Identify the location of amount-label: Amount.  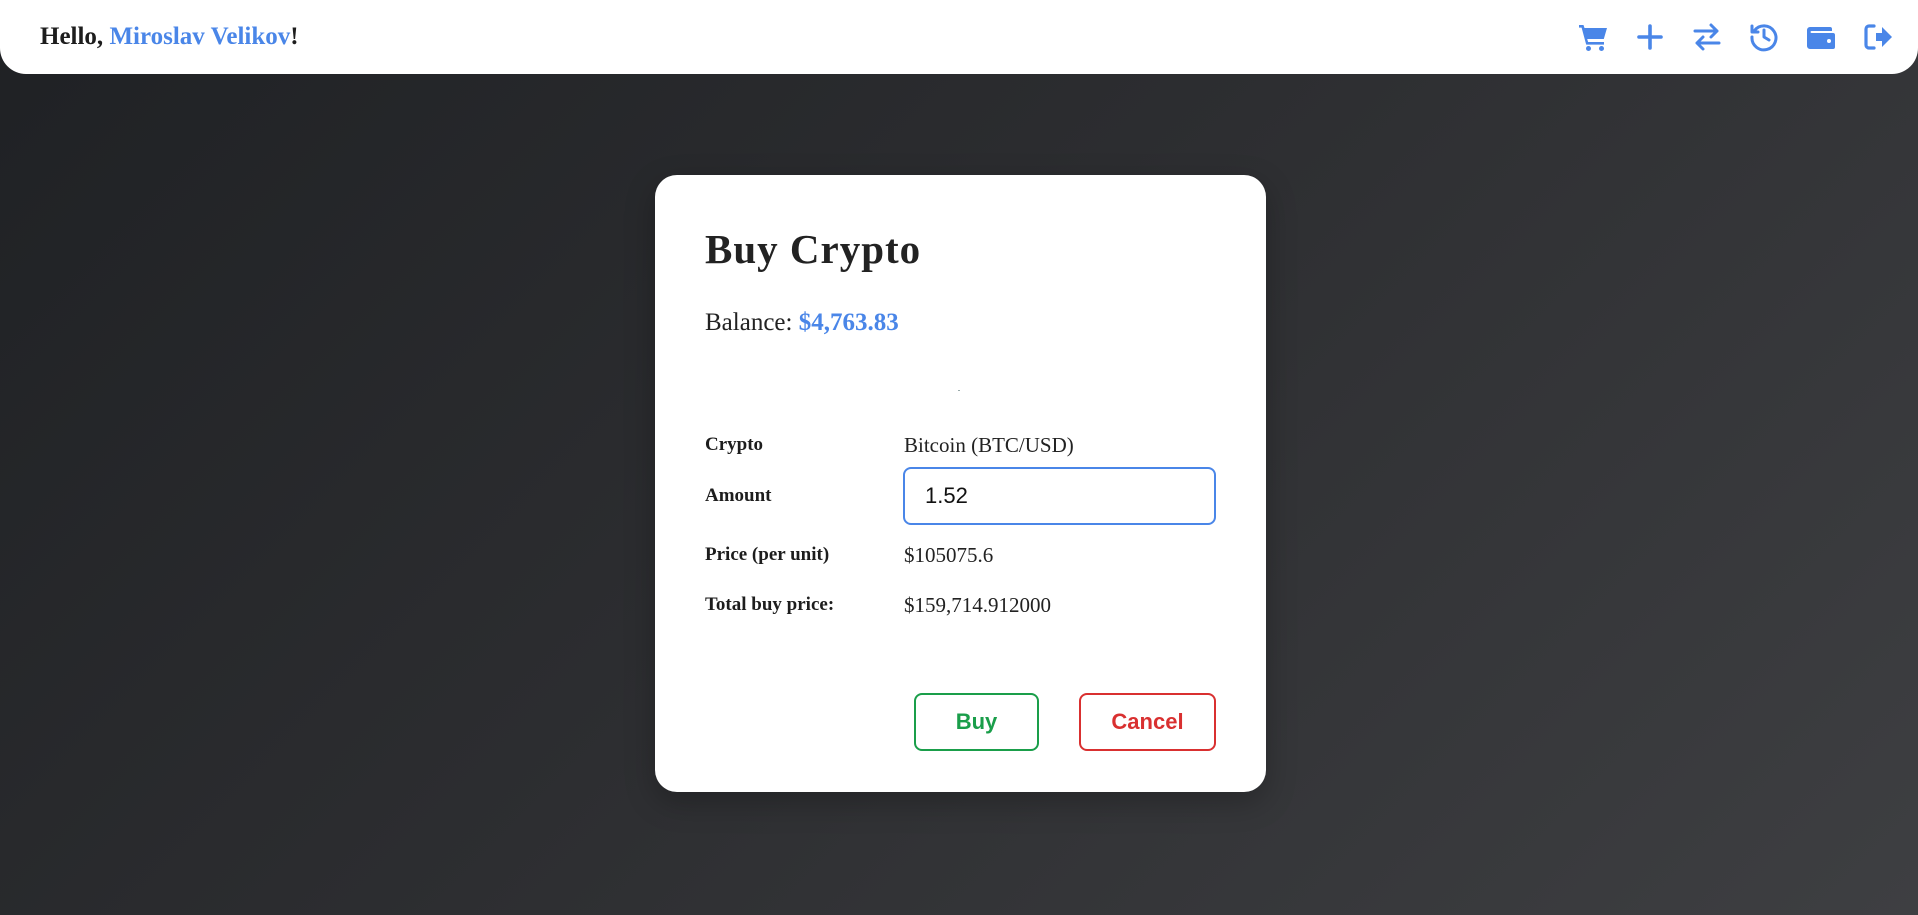
(738, 495).